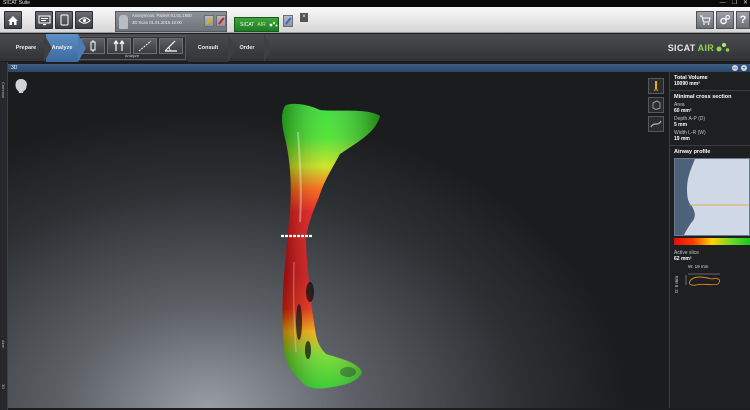  I want to click on app-tab-label: SICAT, so click(247, 24).